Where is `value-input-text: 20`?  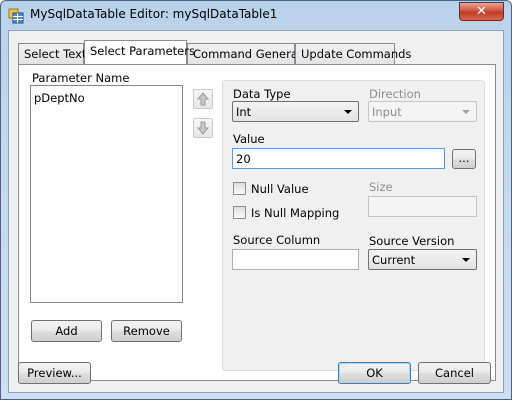
value-input-text: 20 is located at coordinates (243, 159).